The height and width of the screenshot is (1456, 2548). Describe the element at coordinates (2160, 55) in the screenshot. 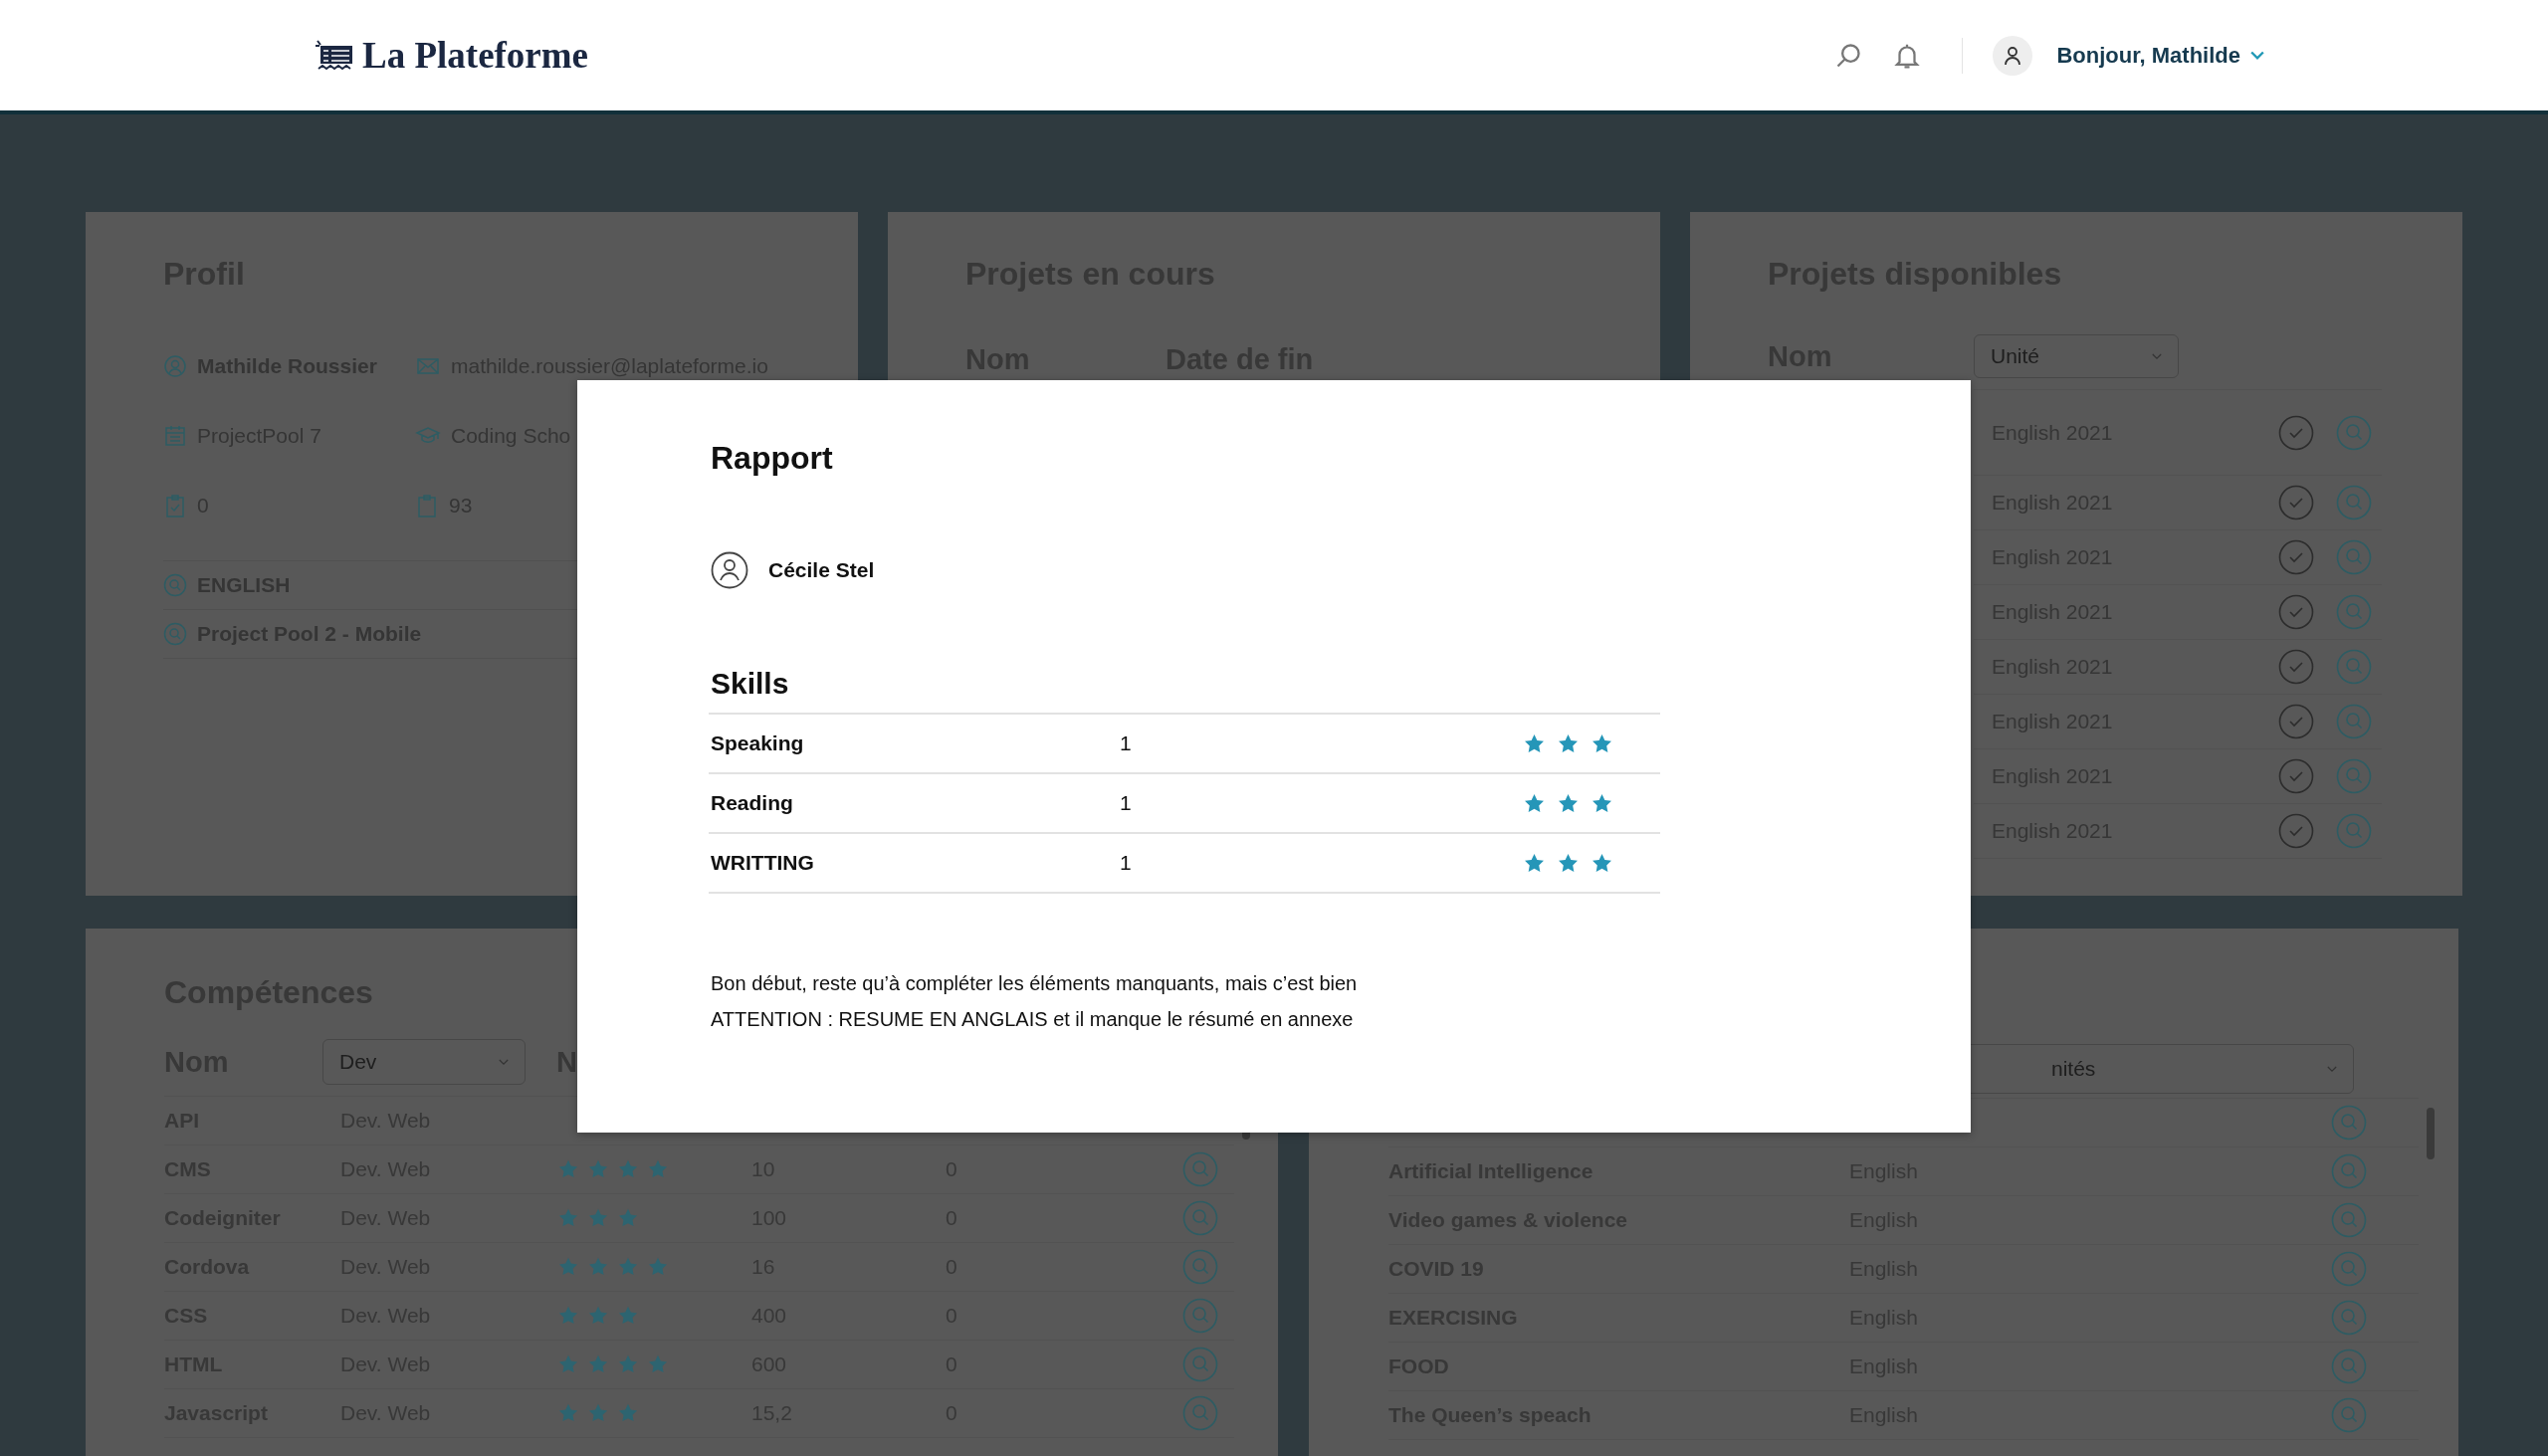

I see `user-menu: Bonjour, Mathilde` at that location.